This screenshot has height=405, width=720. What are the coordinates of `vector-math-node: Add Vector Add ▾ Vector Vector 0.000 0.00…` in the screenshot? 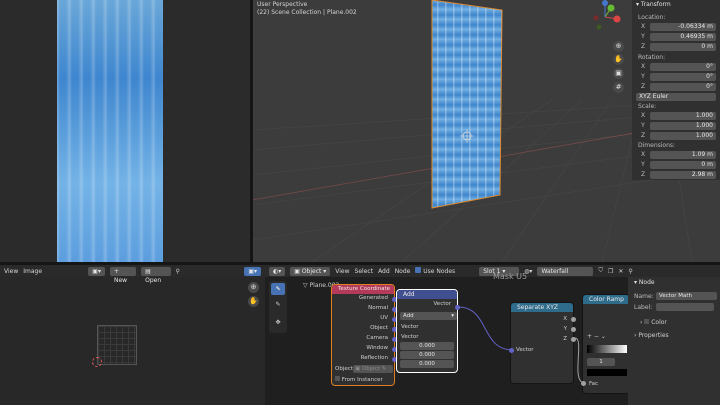 It's located at (427, 331).